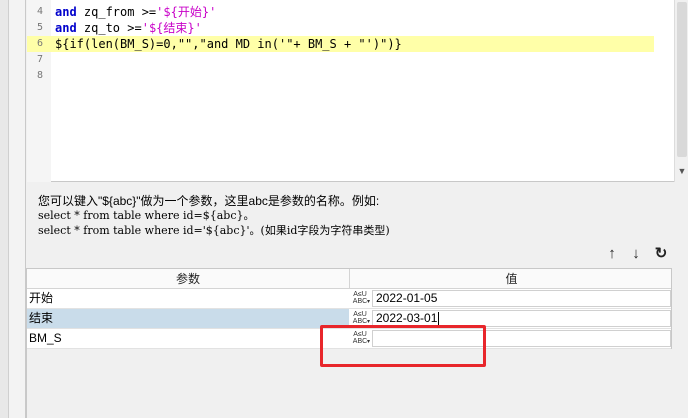  What do you see at coordinates (350, 12) in the screenshot?
I see `code-line: 4 and zq_from >='${开始}'` at bounding box center [350, 12].